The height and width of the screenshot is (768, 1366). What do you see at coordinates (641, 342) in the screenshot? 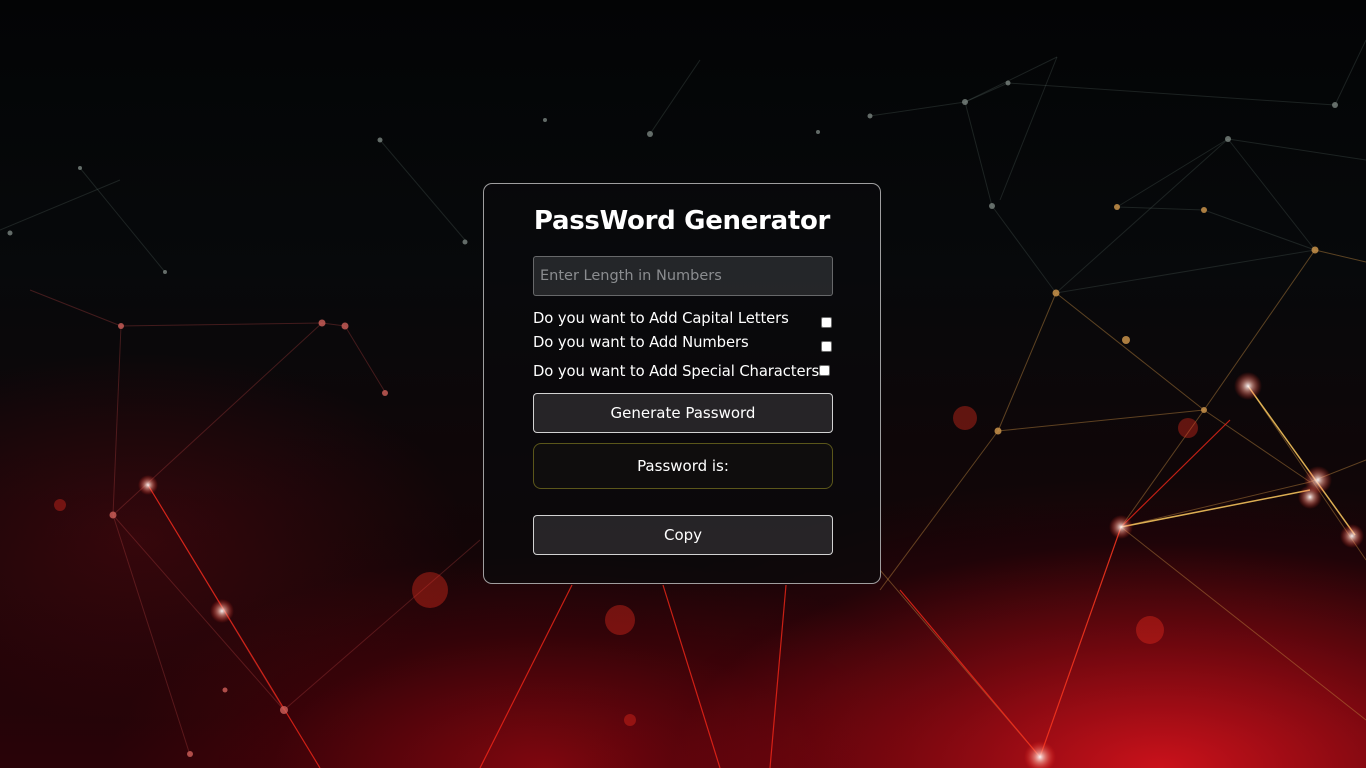
I see `numbers-label: Do you want to Add Numbers` at bounding box center [641, 342].